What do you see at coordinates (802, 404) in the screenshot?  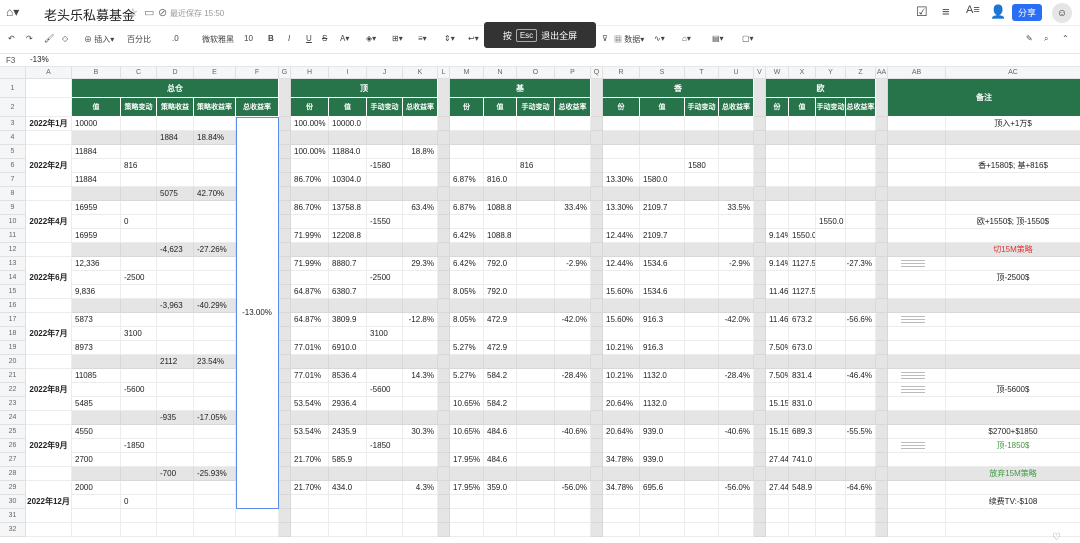 I see `data-cell: 831.0` at bounding box center [802, 404].